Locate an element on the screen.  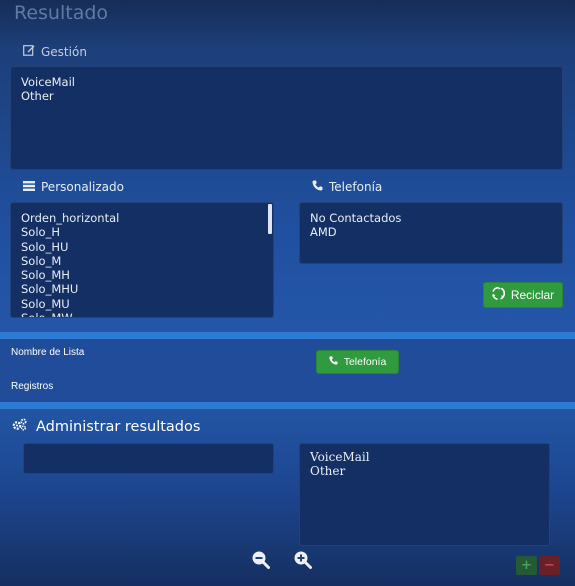
zoom-in-icon is located at coordinates (303, 560).